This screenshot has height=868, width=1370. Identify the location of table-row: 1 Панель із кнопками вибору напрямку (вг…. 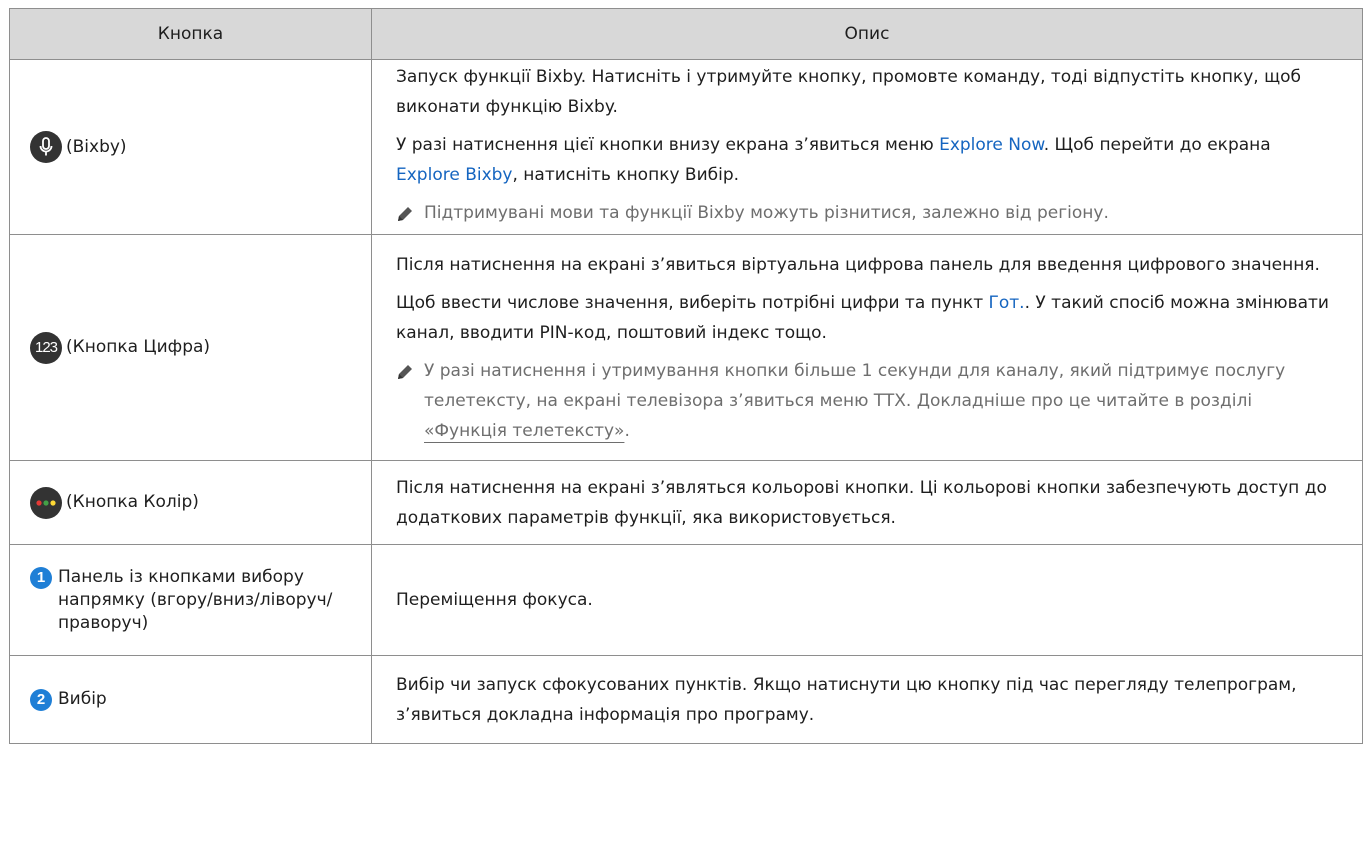
(686, 600).